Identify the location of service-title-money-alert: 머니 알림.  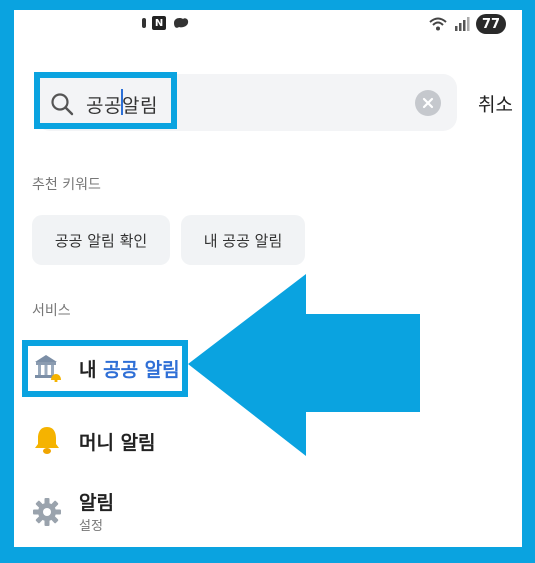
(117, 443).